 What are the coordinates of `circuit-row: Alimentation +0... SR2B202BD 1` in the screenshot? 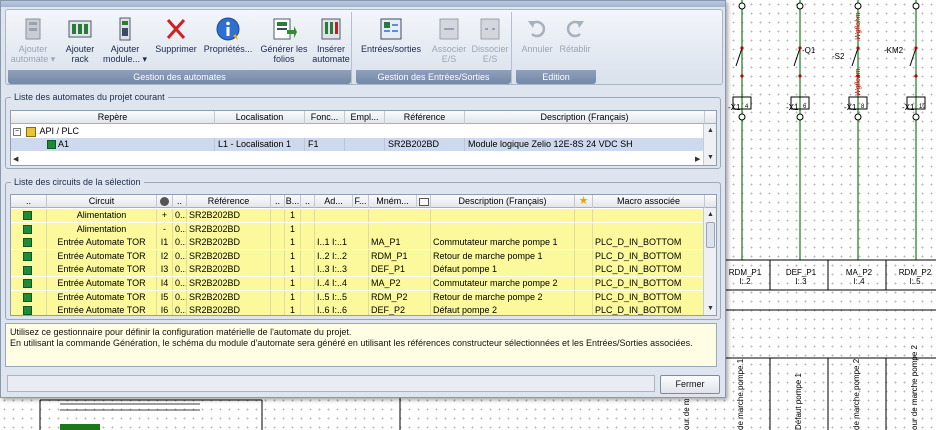 It's located at (363, 215).